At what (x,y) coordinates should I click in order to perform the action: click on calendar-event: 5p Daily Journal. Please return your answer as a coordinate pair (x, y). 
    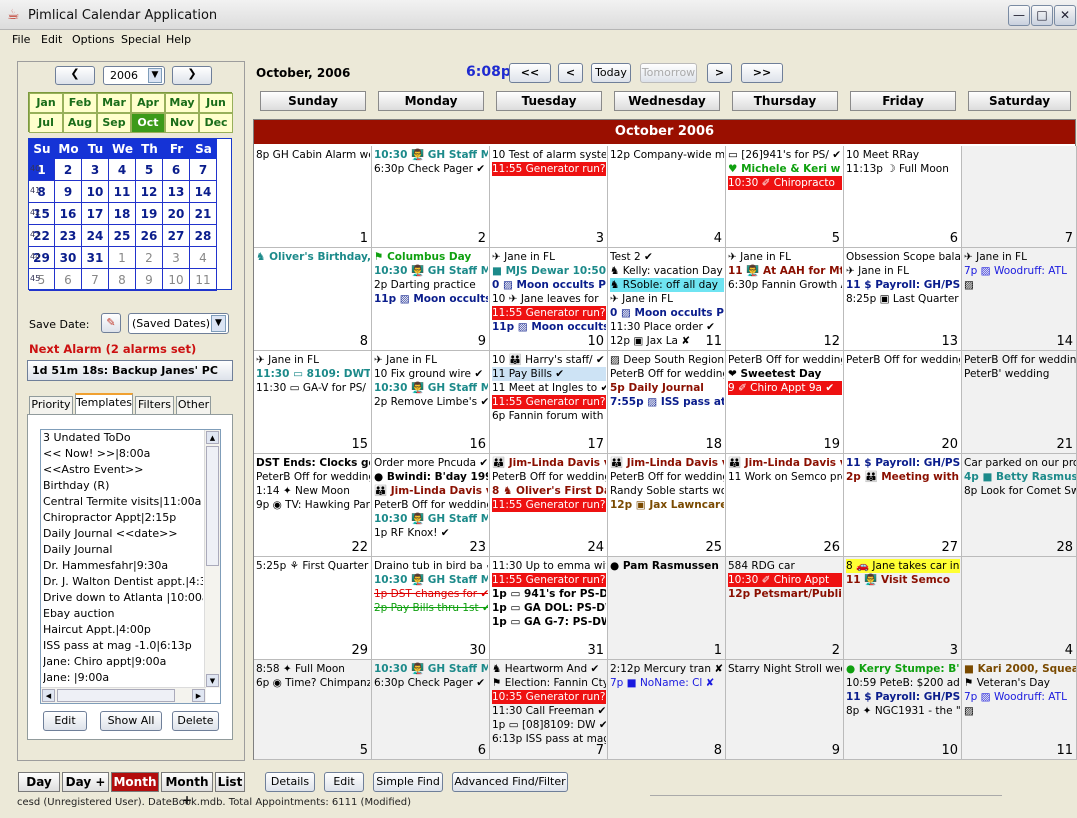
    Looking at the image, I should click on (667, 388).